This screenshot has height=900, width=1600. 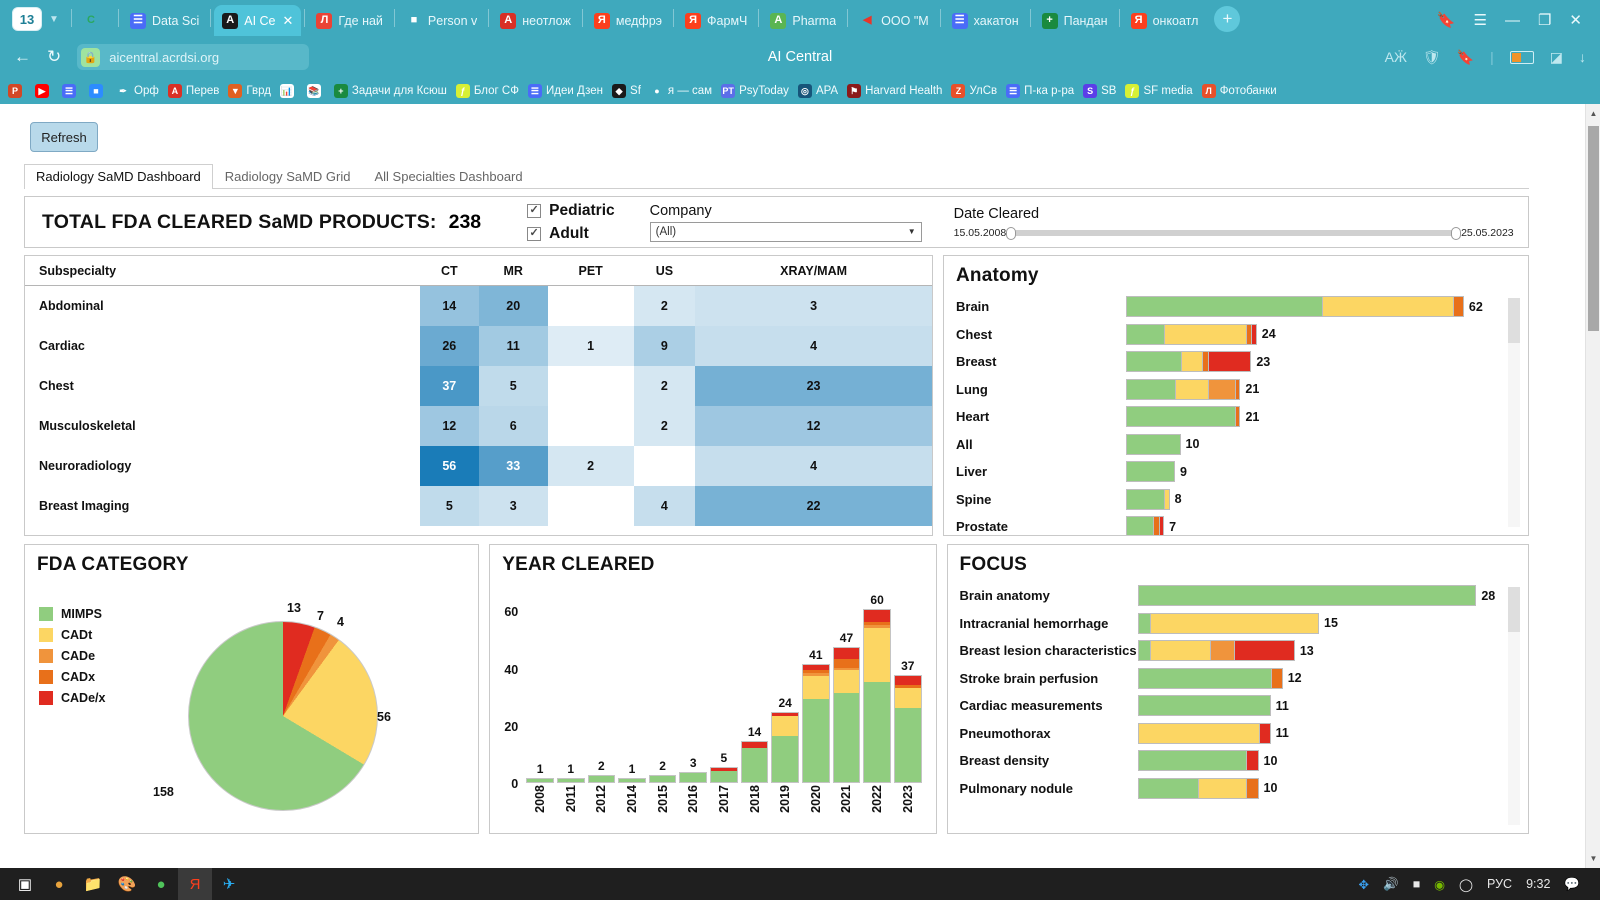 I want to click on volume-icon: 🔊, so click(x=1391, y=884).